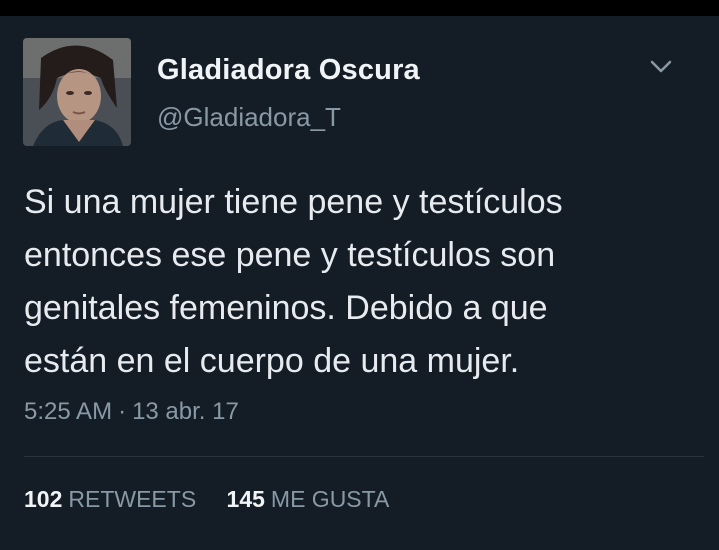  I want to click on tweet-text-line: Si una mujer tiene pene y testículos, so click(293, 202).